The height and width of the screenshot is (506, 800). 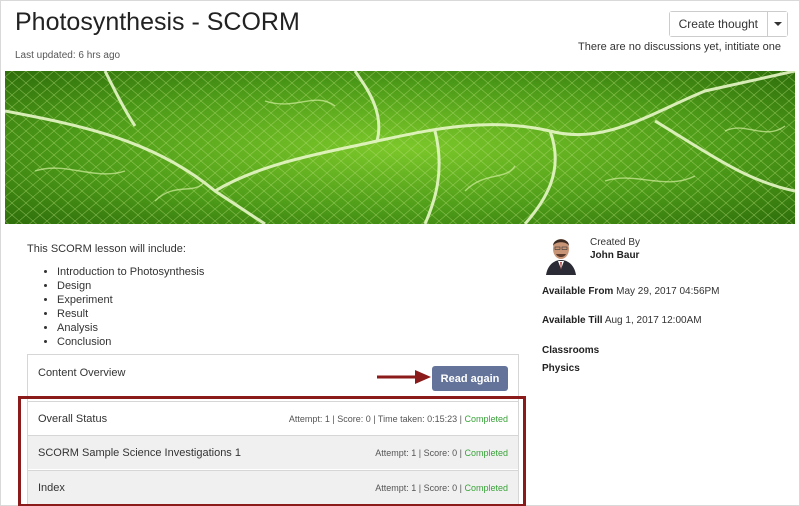 I want to click on list-item: Design, so click(x=292, y=286).